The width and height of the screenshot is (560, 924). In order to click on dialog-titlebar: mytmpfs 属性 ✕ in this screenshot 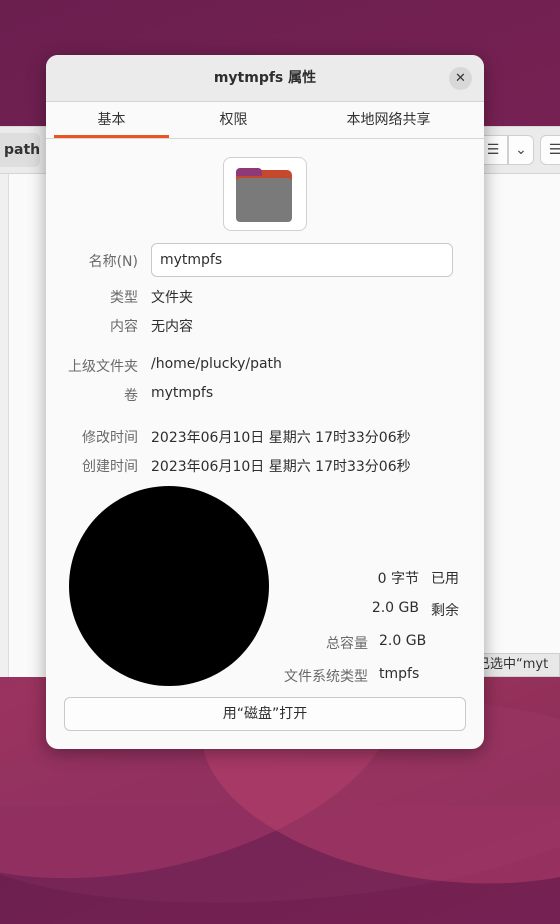, I will do `click(265, 78)`.